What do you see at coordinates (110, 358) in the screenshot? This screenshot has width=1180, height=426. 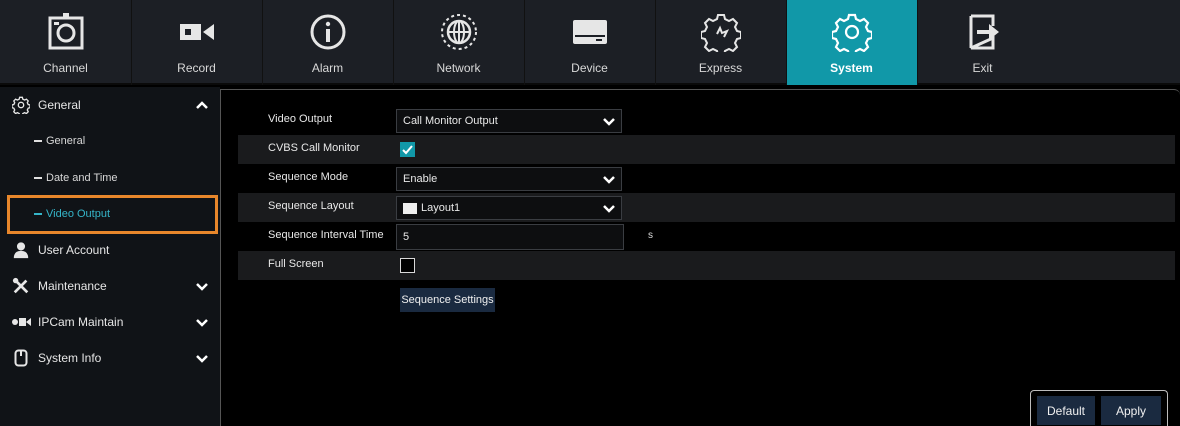 I see `sidebar-item-system-info: System Info` at bounding box center [110, 358].